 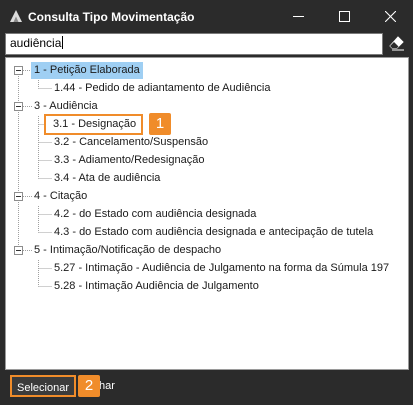 I want to click on tree-node-1: 1 - Petição Elaborada, so click(x=87, y=70).